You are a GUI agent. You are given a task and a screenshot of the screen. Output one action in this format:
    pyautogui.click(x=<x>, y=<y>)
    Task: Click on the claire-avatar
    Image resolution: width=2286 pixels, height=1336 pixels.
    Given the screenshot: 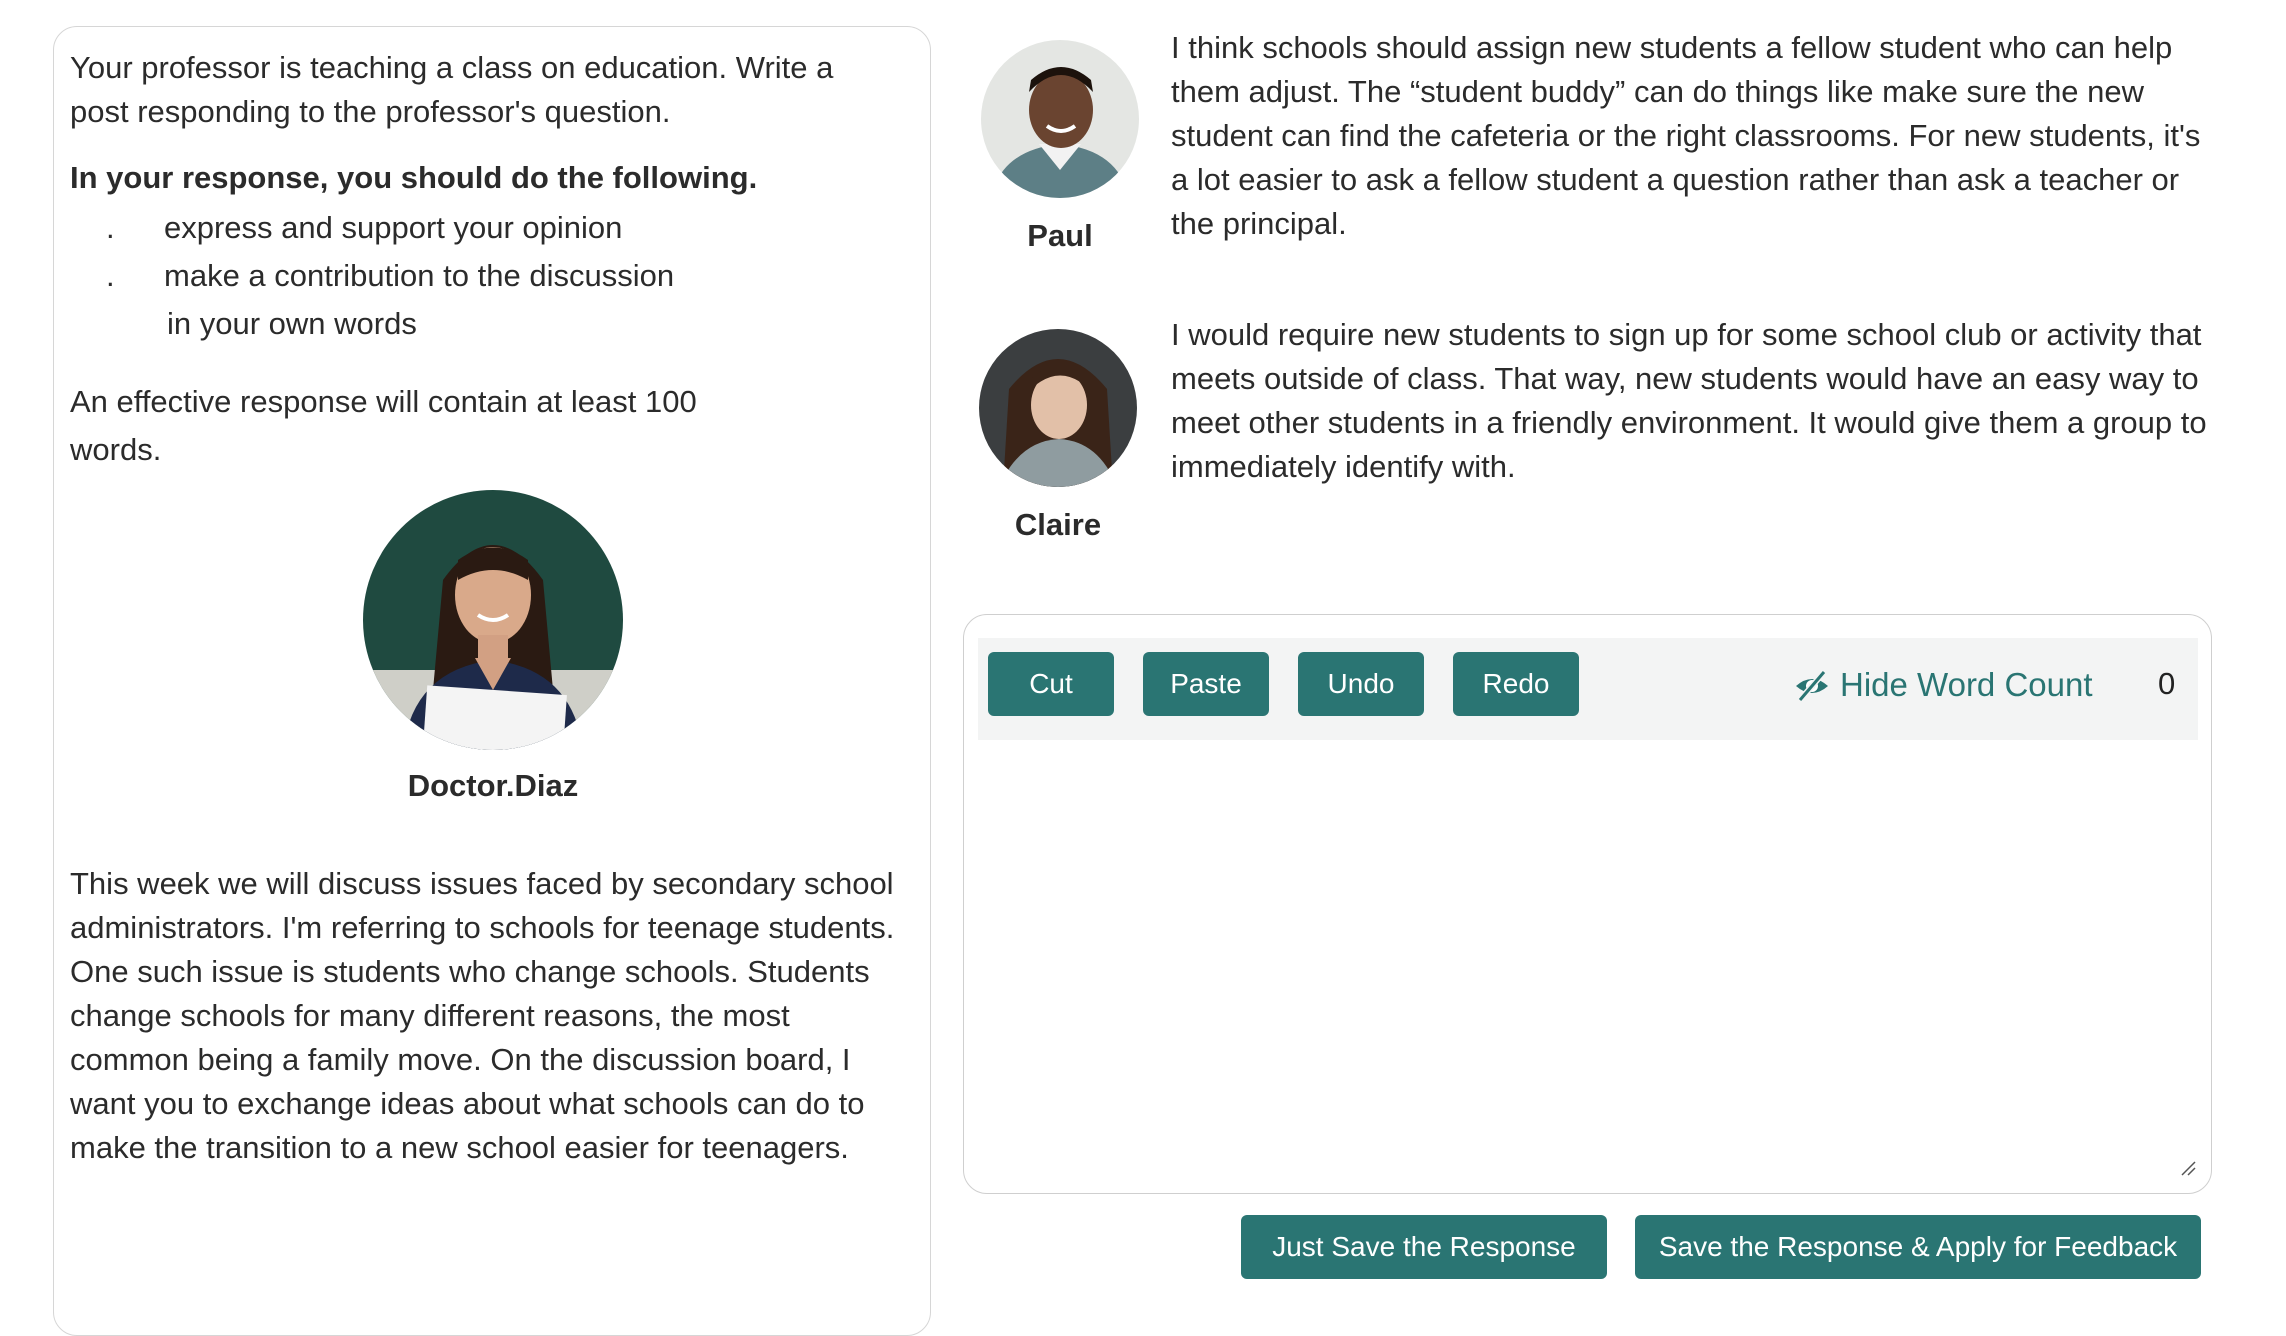 What is the action you would take?
    pyautogui.click(x=1058, y=408)
    